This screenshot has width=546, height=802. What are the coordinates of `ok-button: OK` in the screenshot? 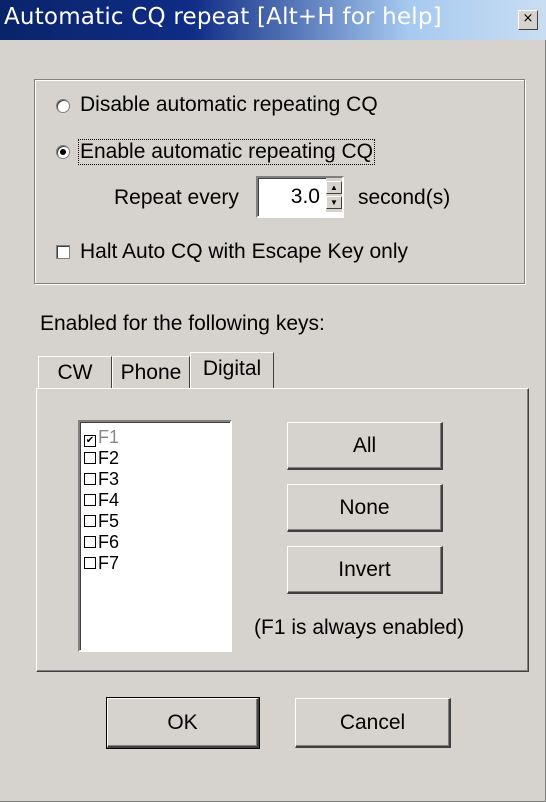 It's located at (183, 723).